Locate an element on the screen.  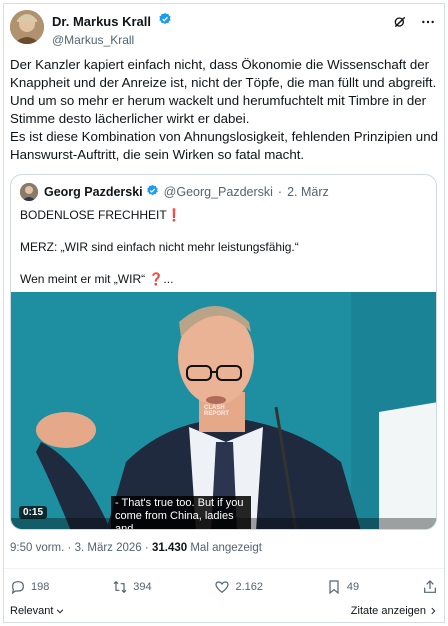
bookmark-count: 49 is located at coordinates (353, 587).